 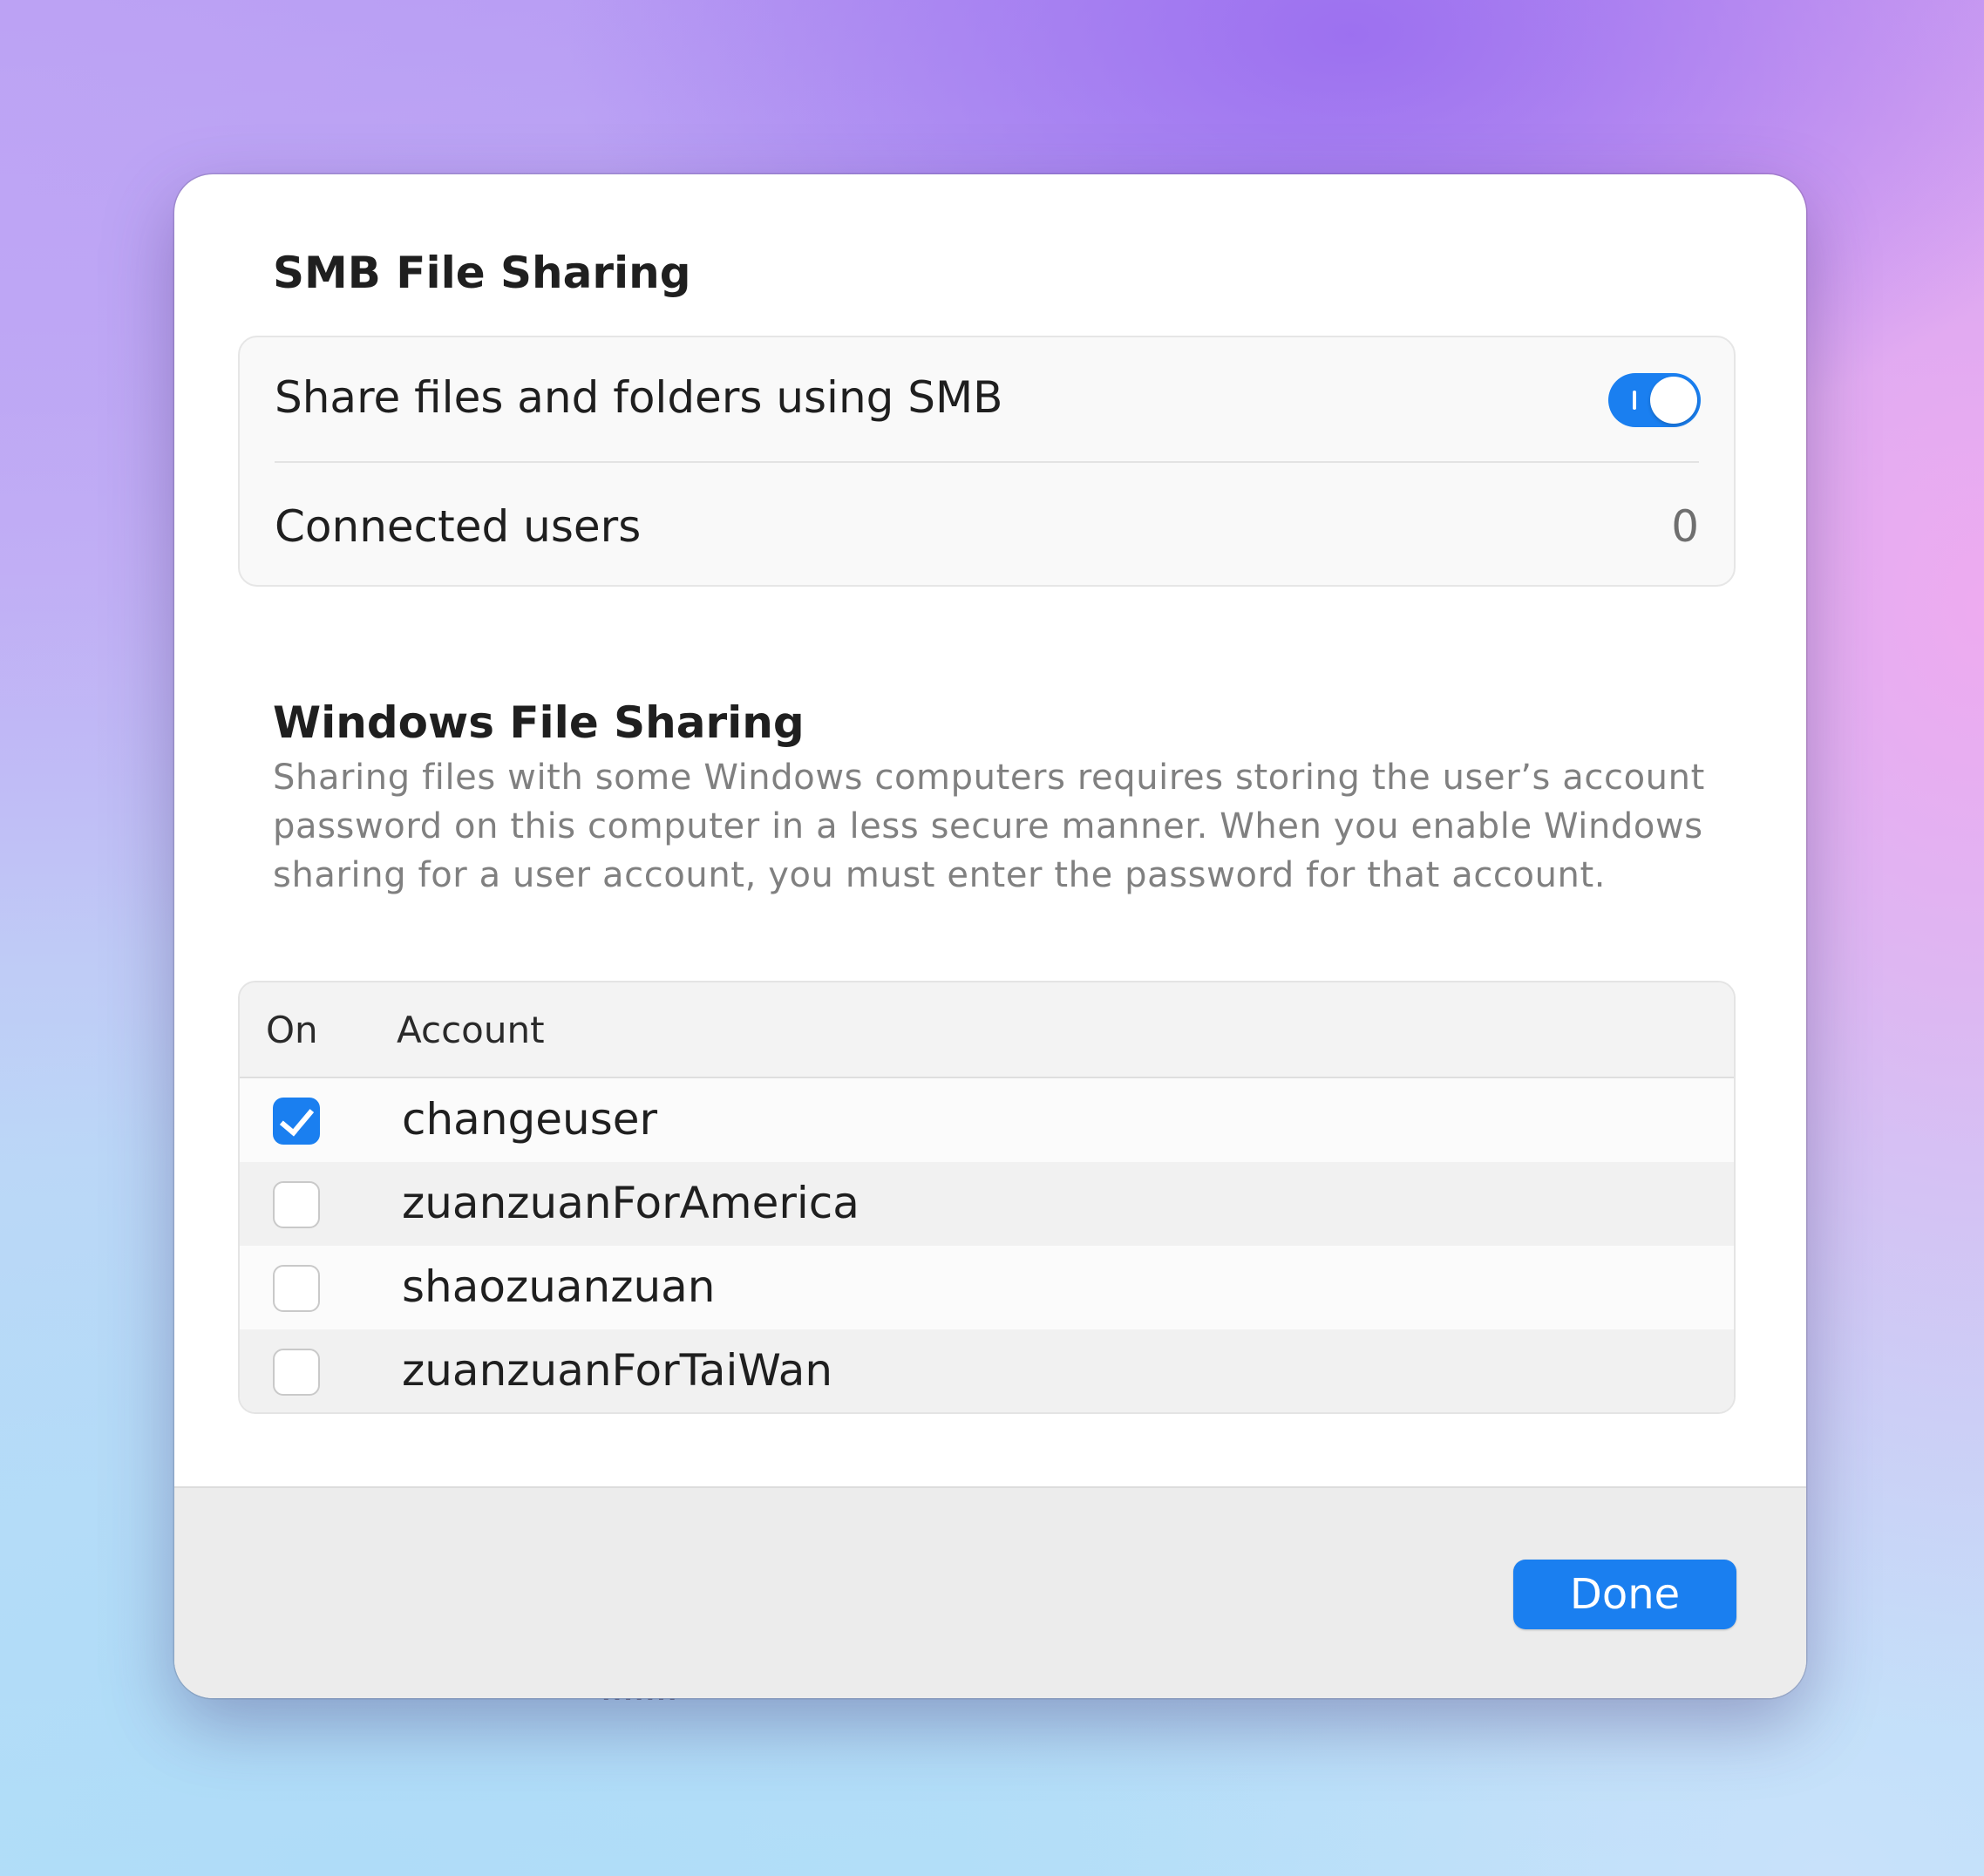 What do you see at coordinates (1685, 526) in the screenshot?
I see `connected-users-count: 0` at bounding box center [1685, 526].